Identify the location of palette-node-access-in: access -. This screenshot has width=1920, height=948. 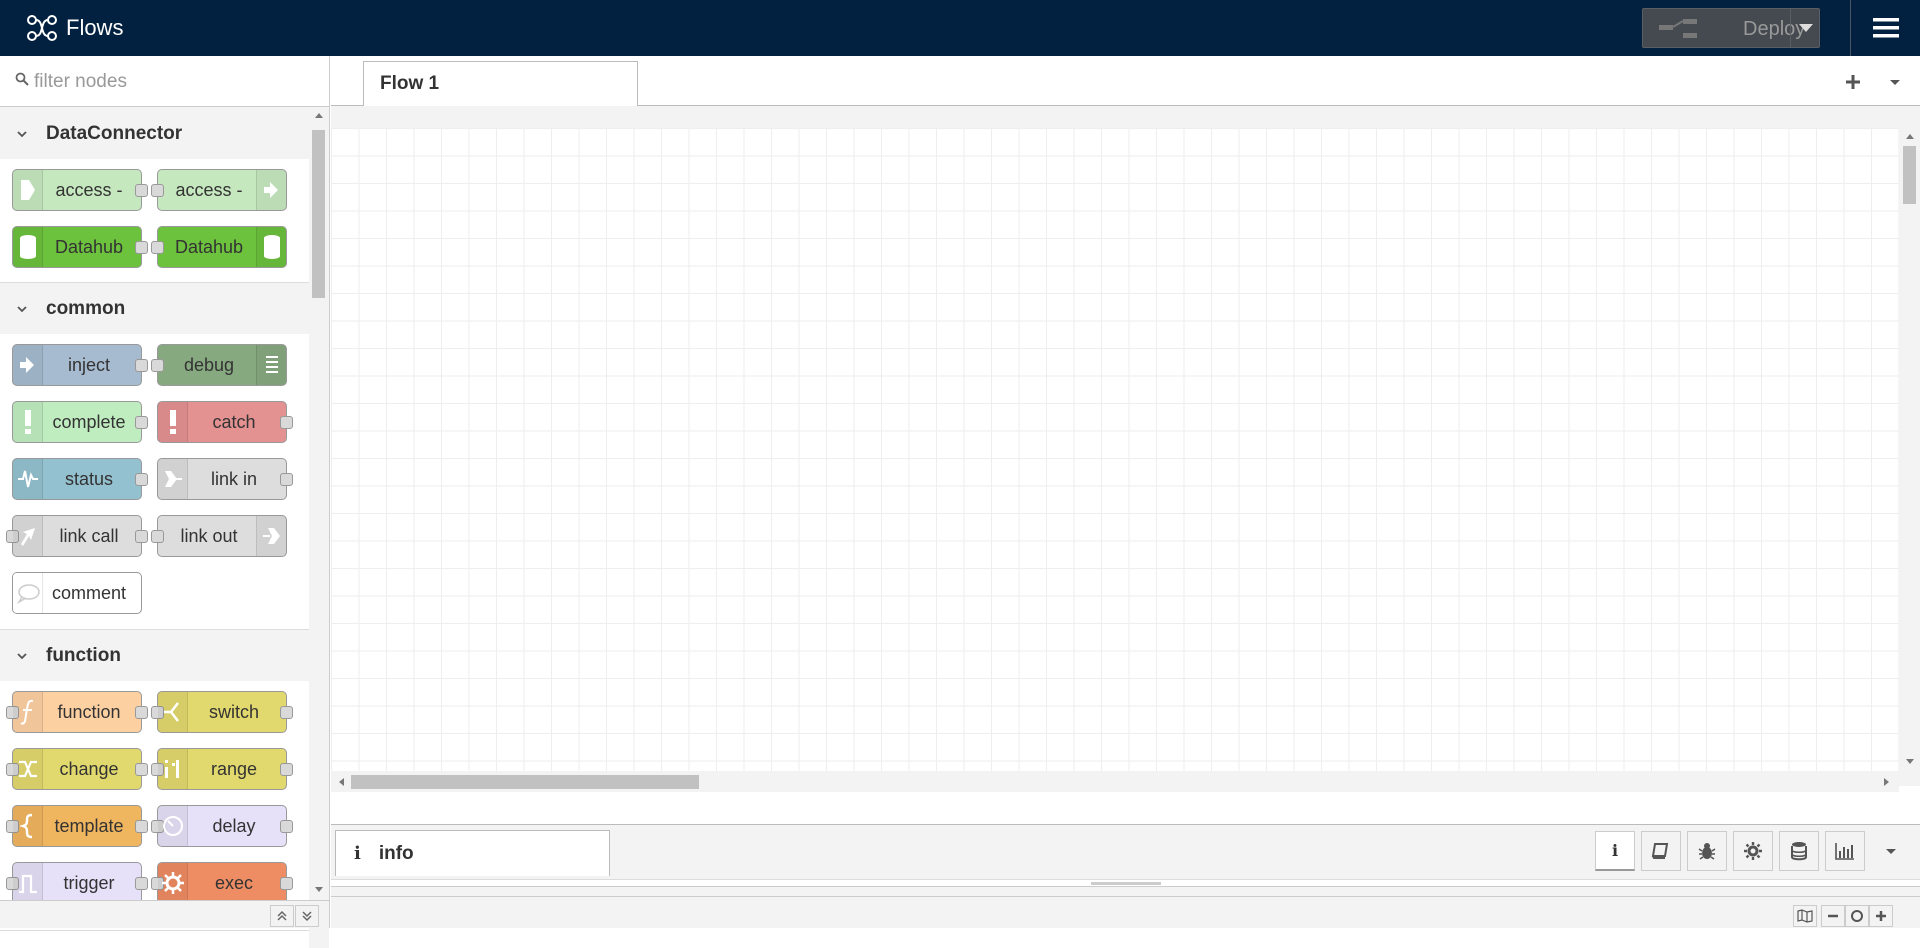
(80, 190).